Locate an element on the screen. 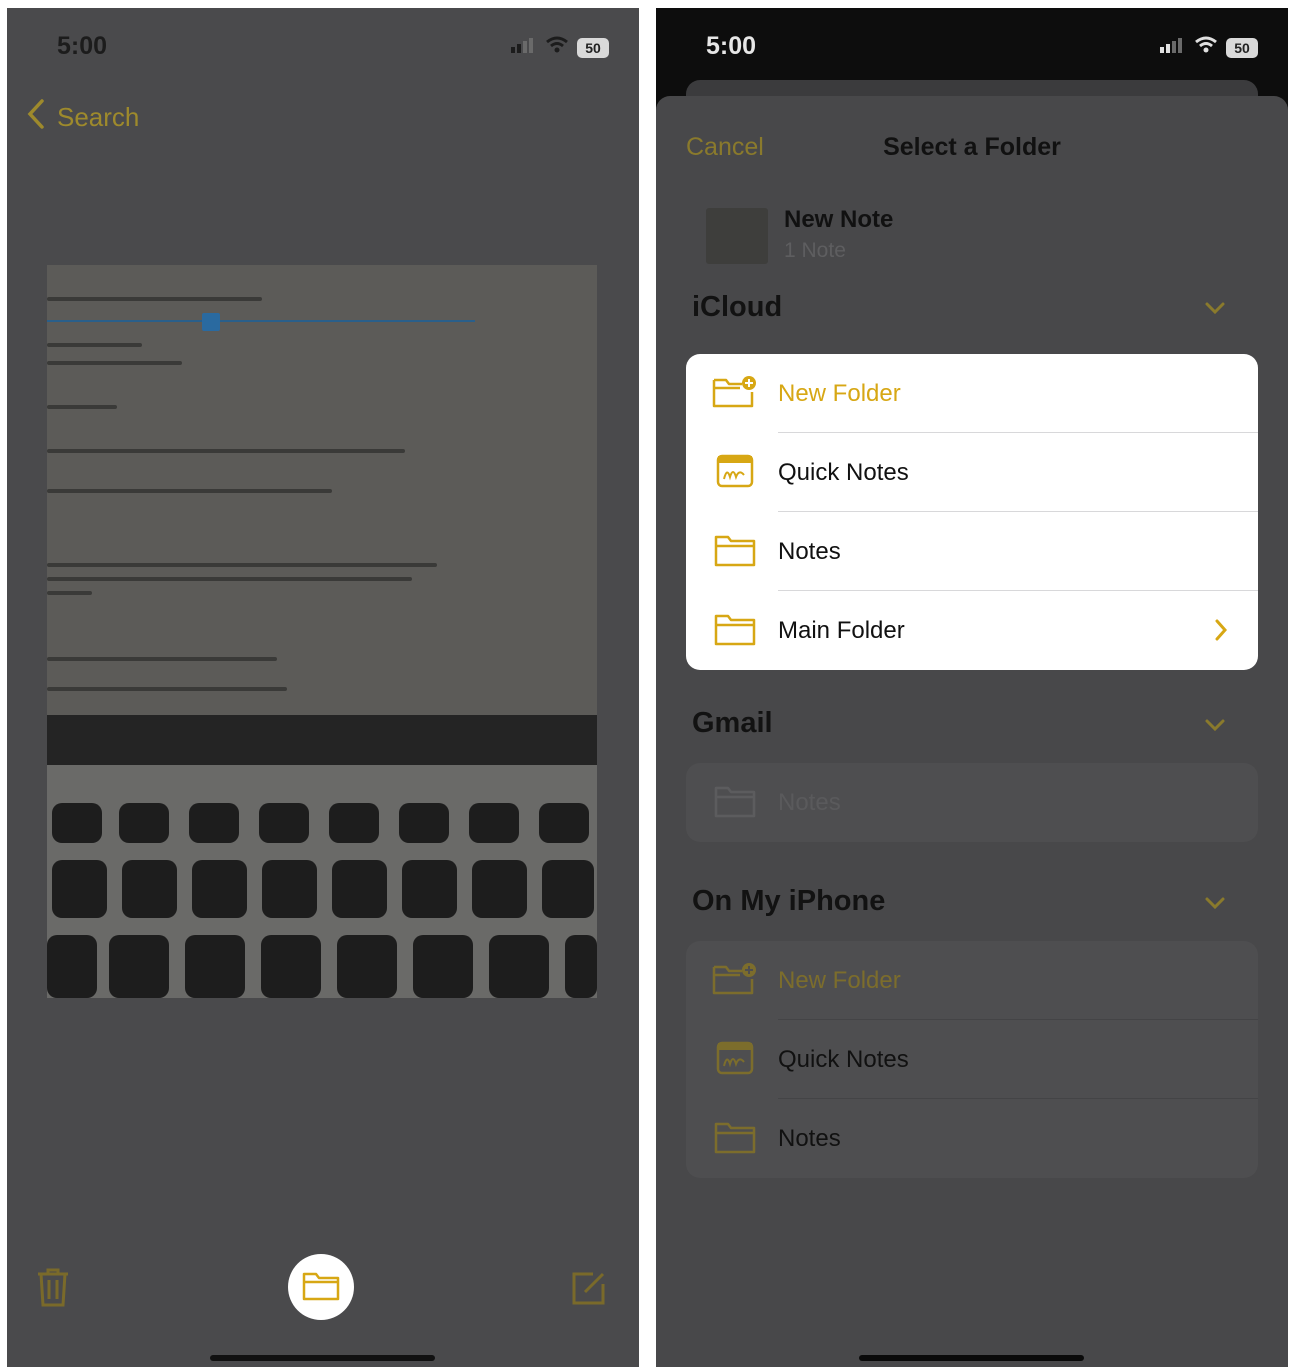  back-label: Search is located at coordinates (98, 117).